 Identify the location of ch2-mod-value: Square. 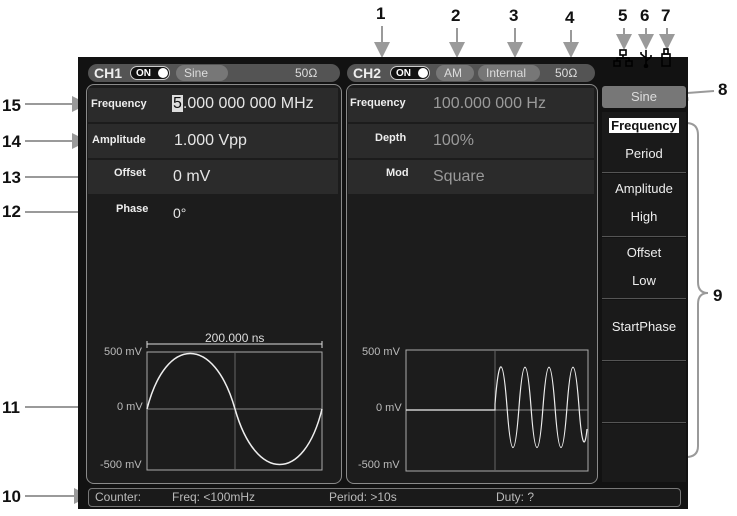
(459, 177).